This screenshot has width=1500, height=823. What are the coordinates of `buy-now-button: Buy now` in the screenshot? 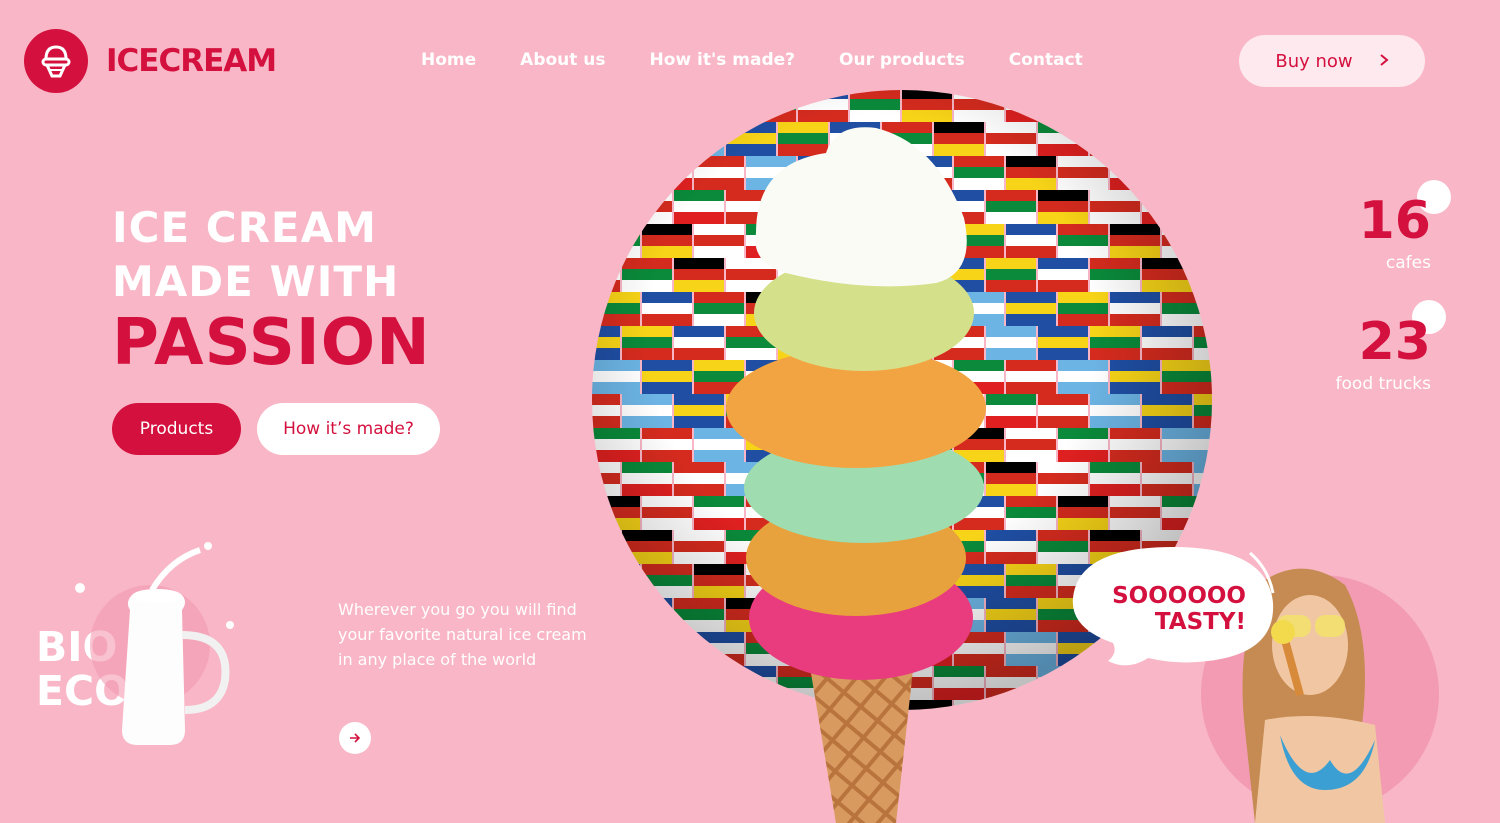 It's located at (1332, 61).